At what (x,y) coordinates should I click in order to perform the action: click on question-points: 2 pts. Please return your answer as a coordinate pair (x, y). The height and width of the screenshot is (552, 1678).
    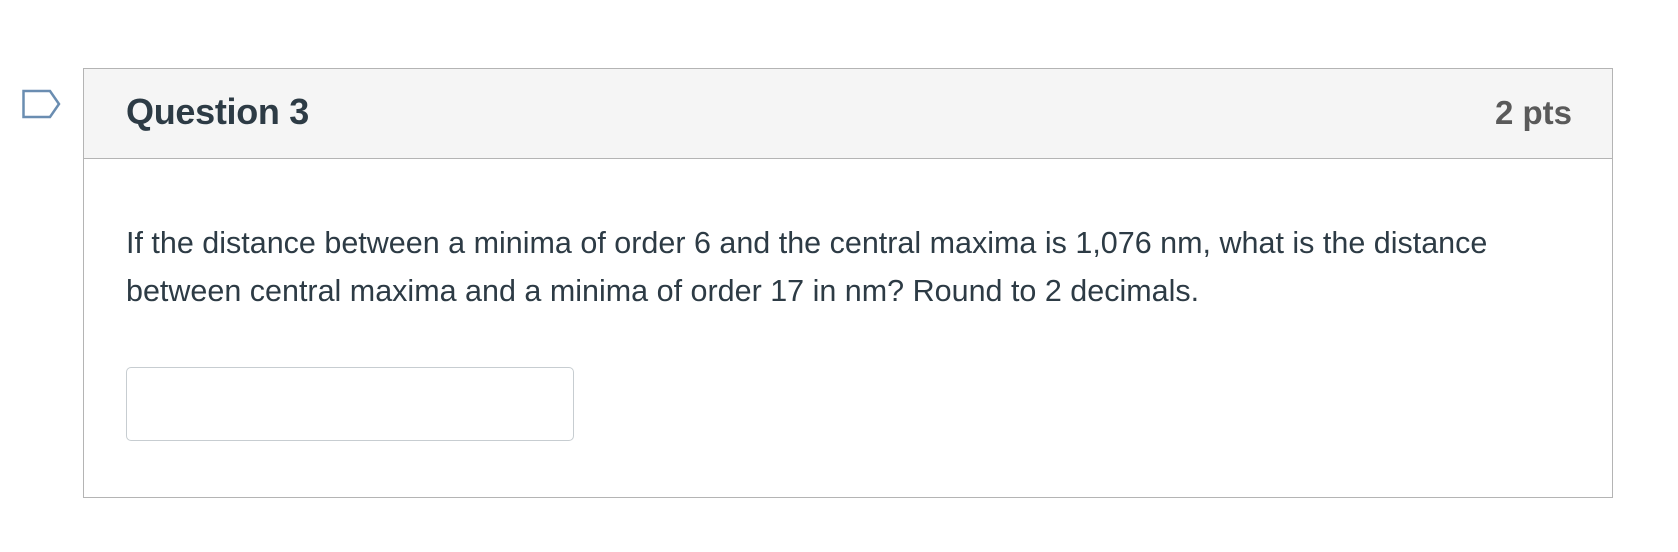
    Looking at the image, I should click on (1533, 112).